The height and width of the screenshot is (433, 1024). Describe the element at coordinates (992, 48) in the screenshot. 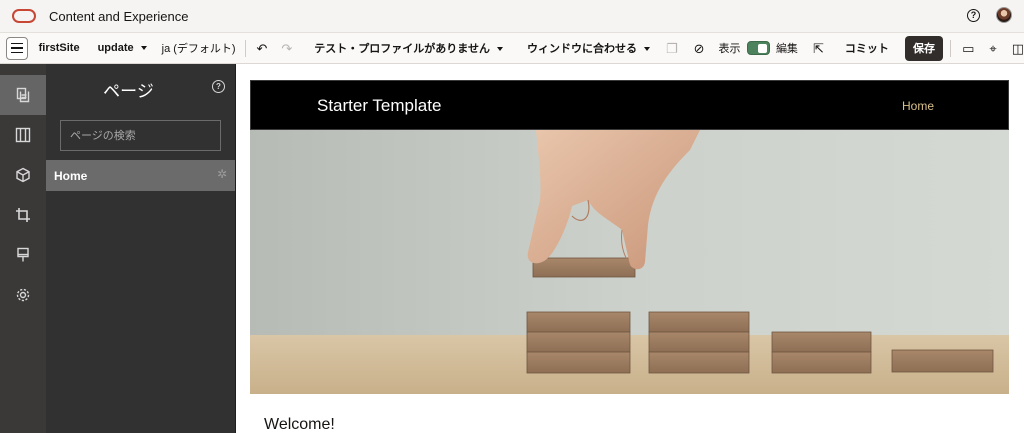

I see `location-pin-icon: ⌖` at that location.